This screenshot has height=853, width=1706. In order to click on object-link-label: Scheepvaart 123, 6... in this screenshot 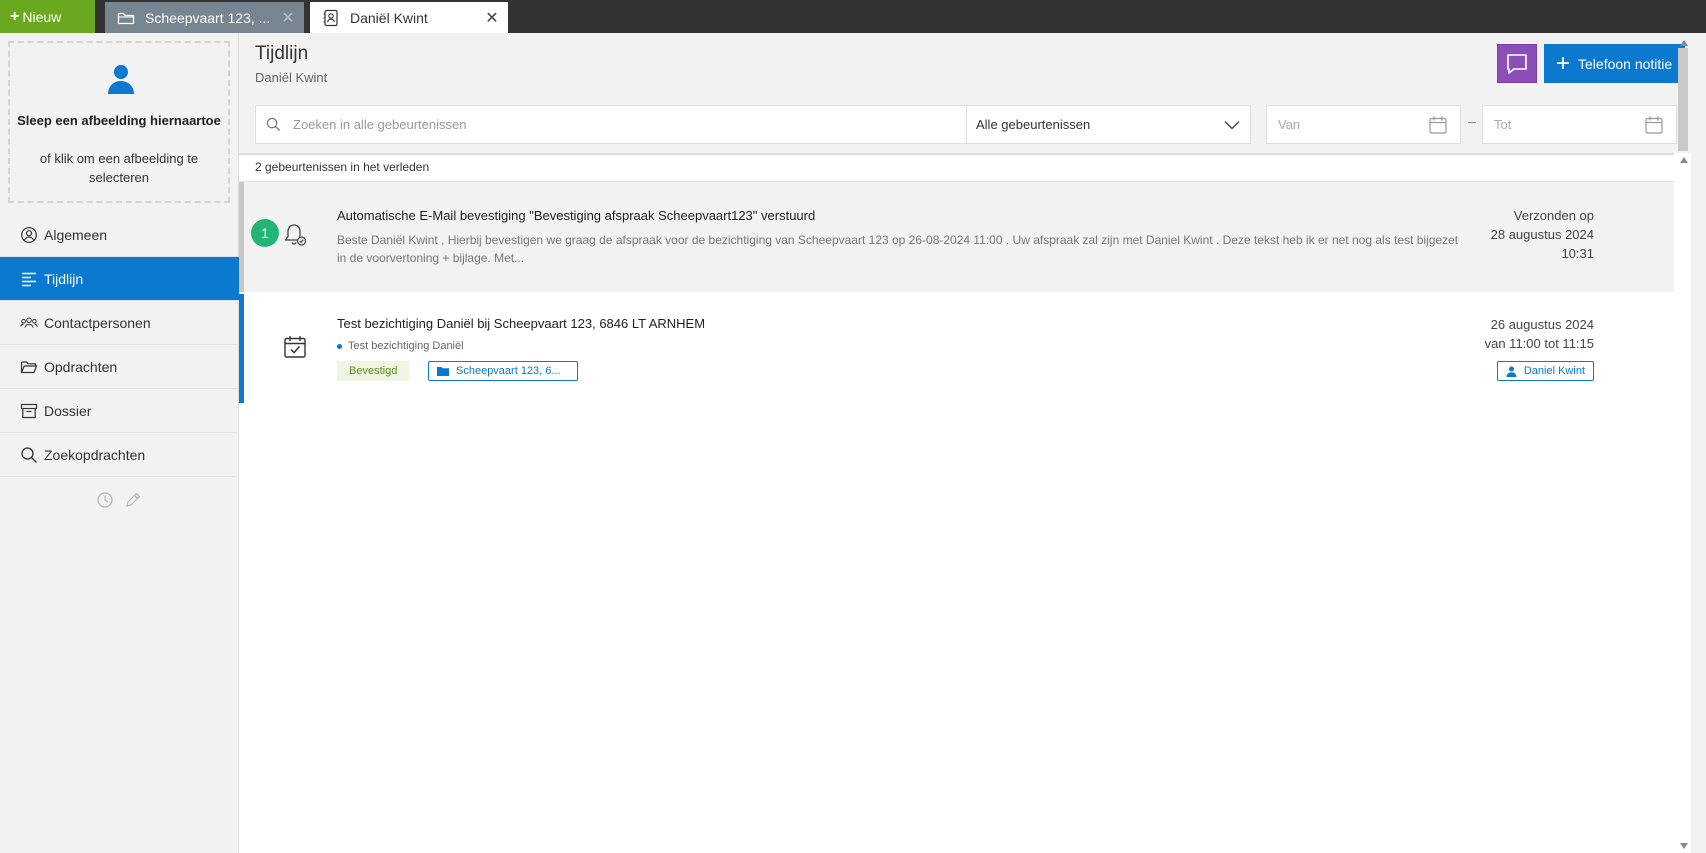, I will do `click(508, 371)`.